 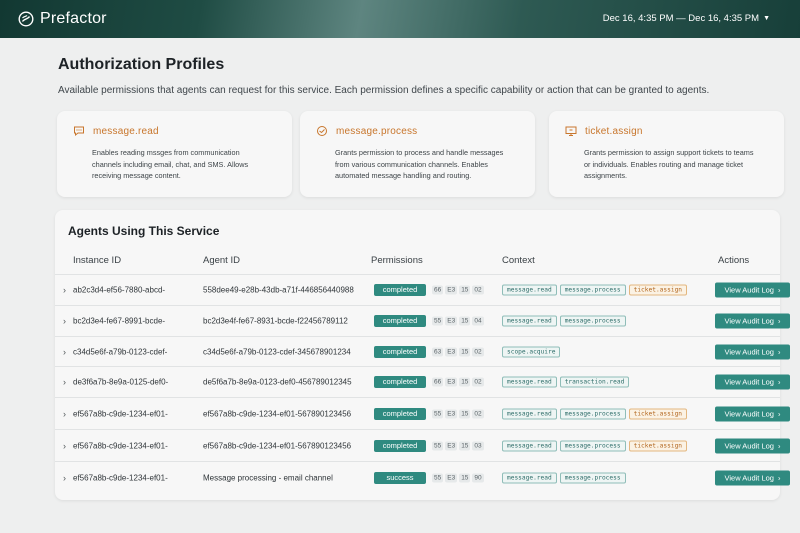 What do you see at coordinates (121, 382) in the screenshot?
I see `instance-id: de3f6a7b-8e9a-0125-def0-` at bounding box center [121, 382].